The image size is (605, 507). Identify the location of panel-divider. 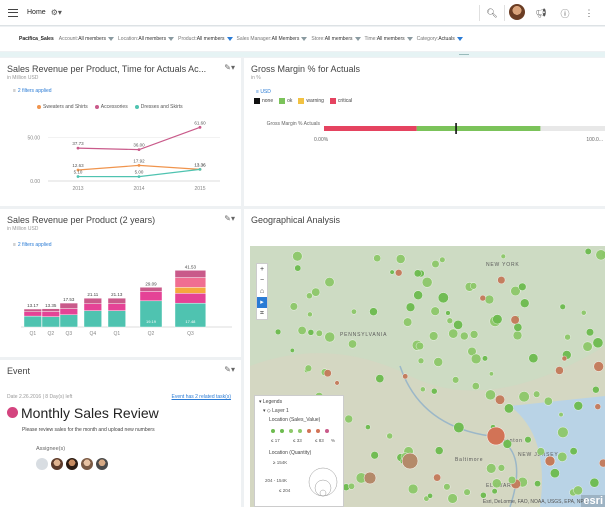
(302, 54).